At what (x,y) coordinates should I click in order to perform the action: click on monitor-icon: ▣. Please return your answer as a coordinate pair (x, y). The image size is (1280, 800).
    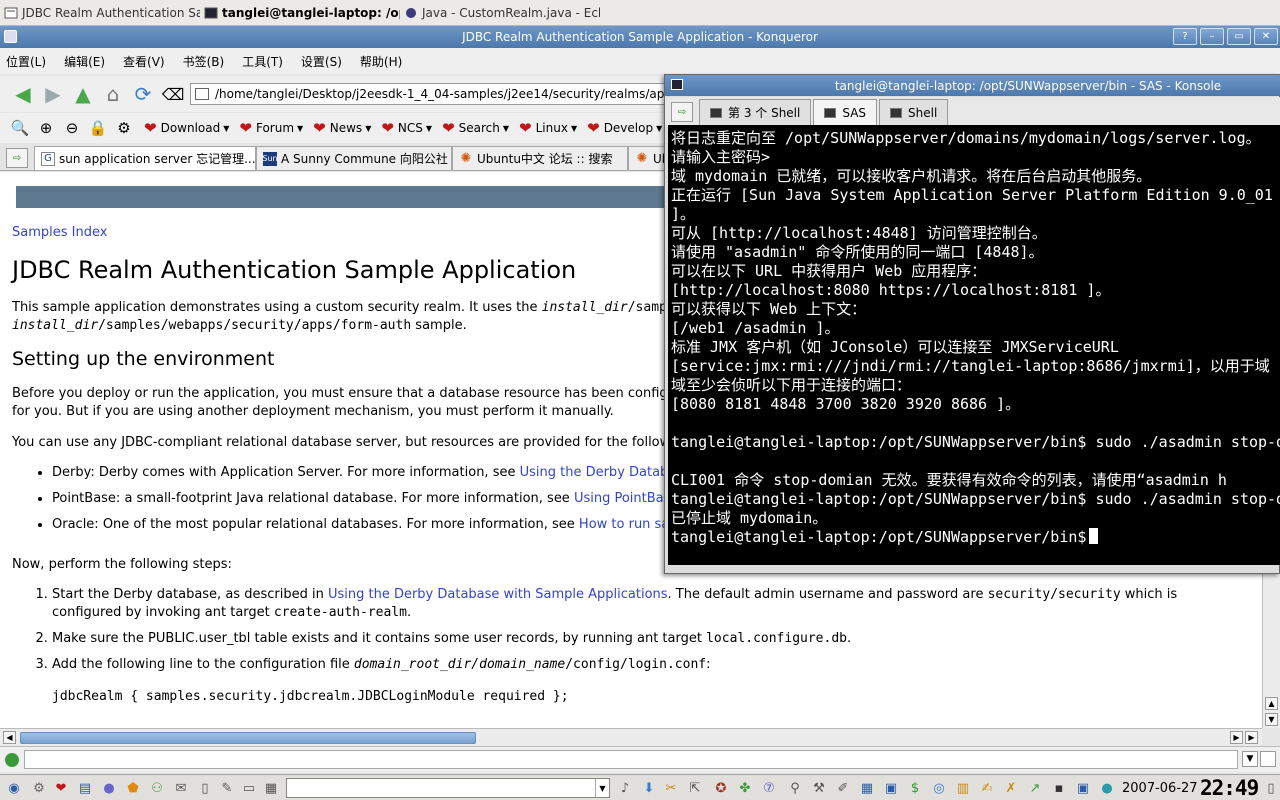
    Looking at the image, I should click on (1083, 788).